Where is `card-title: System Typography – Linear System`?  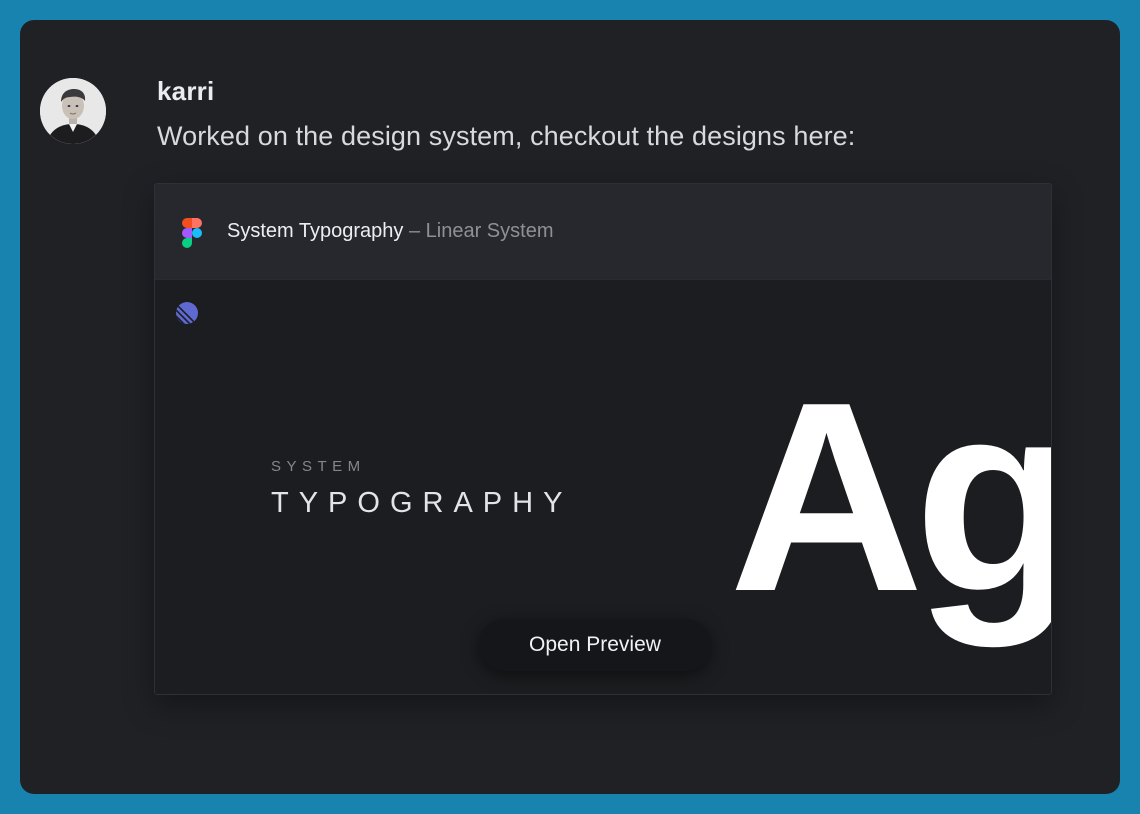 card-title: System Typography – Linear System is located at coordinates (390, 231).